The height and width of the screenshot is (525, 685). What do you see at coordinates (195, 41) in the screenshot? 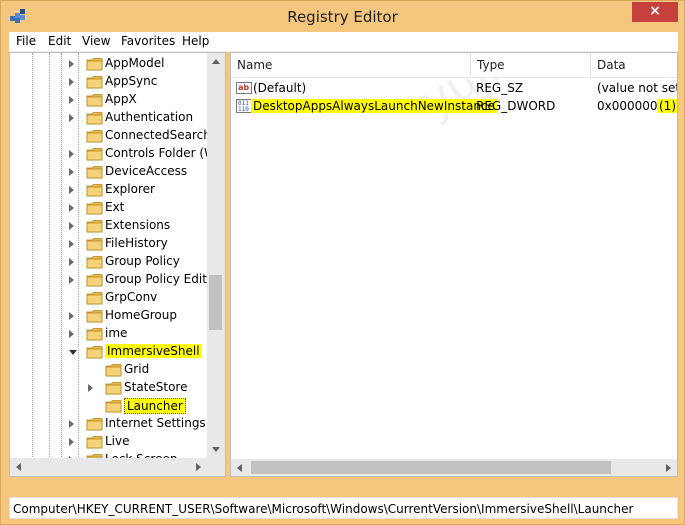
I see `menu-help: Help` at bounding box center [195, 41].